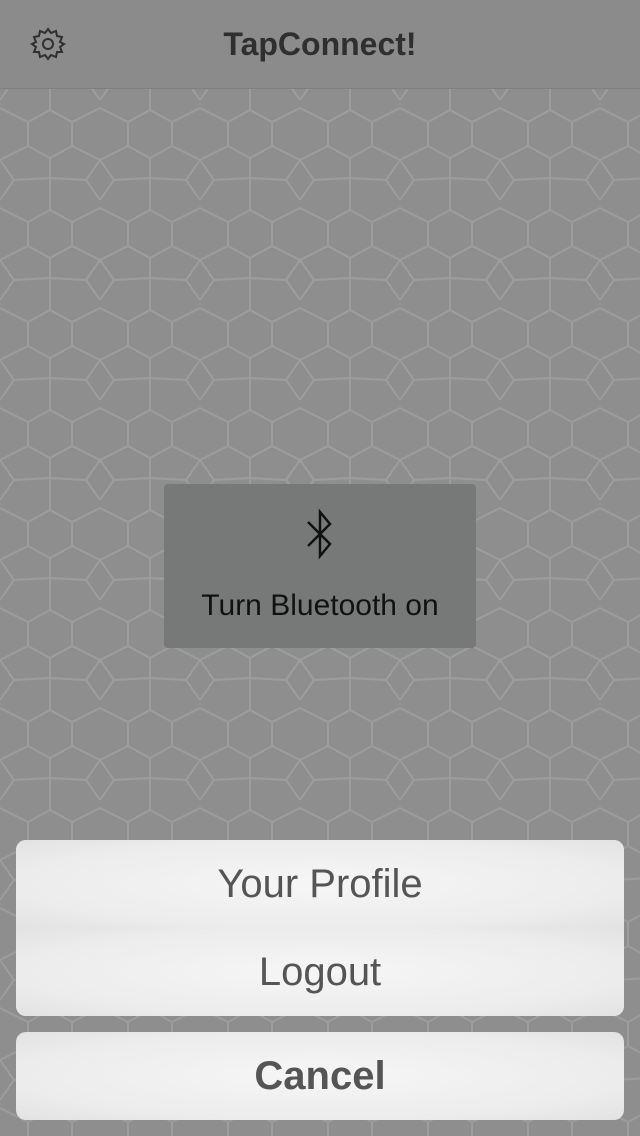  I want to click on logout-button: Logout, so click(320, 972).